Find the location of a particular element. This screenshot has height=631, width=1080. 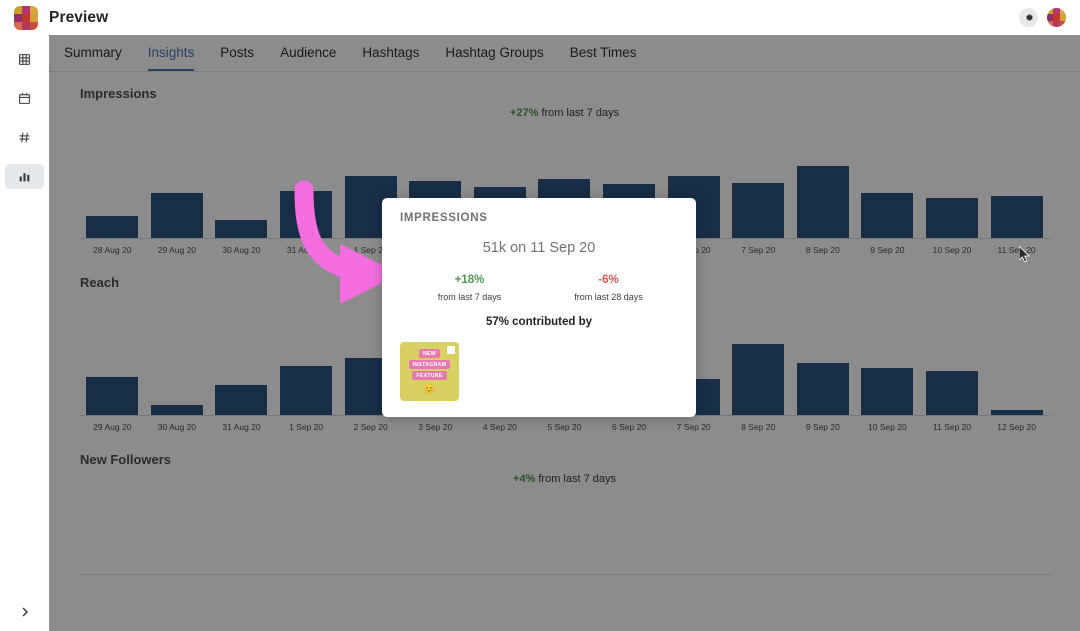

bar-axis-label: 4 Sep 20 is located at coordinates (499, 427).